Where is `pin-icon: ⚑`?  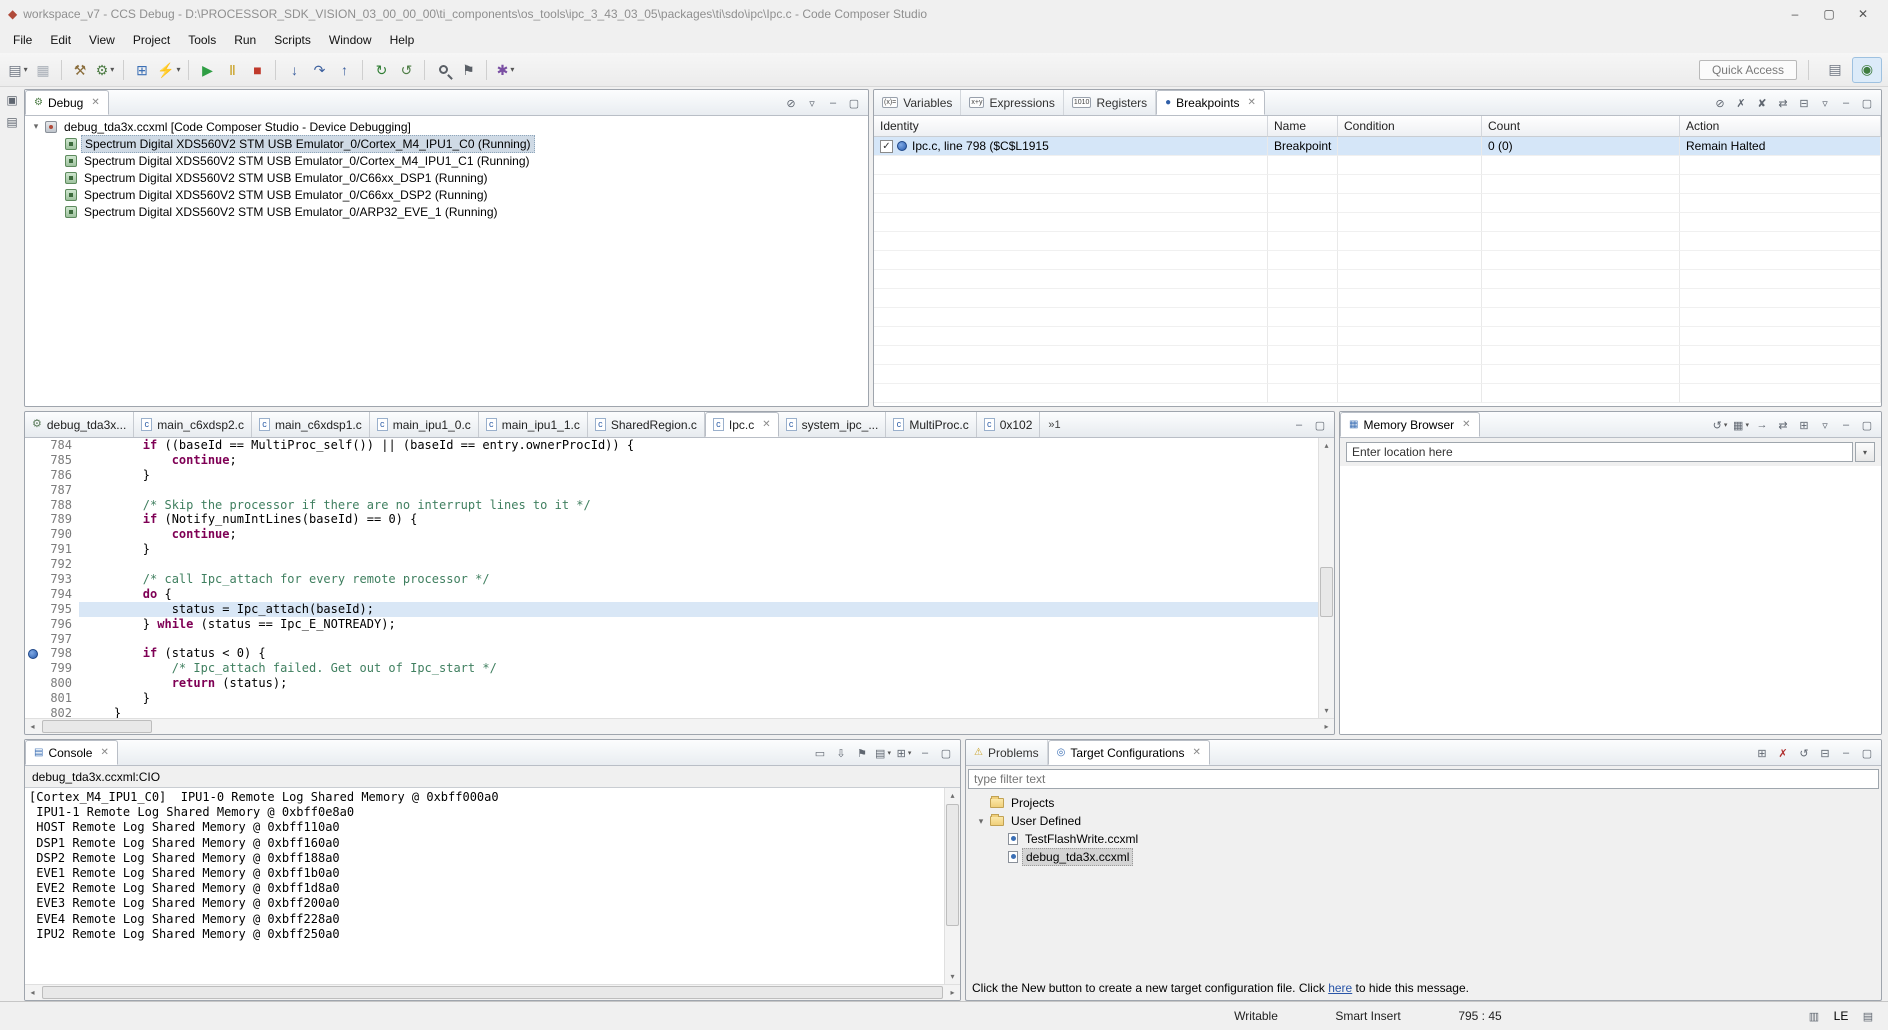 pin-icon: ⚑ is located at coordinates (468, 70).